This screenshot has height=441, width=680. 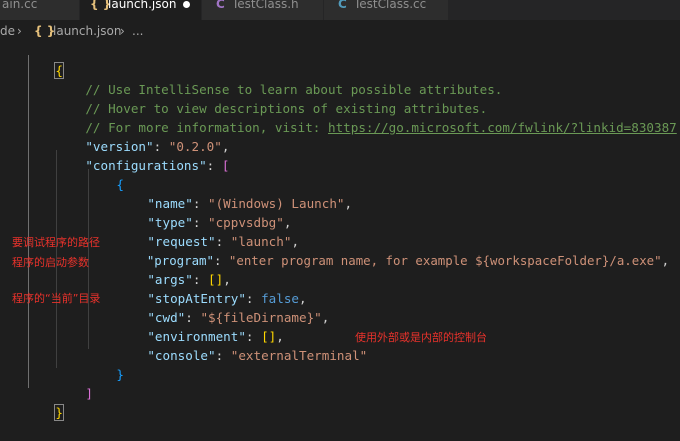 What do you see at coordinates (105, 174) in the screenshot?
I see `code-line-7: {` at bounding box center [105, 174].